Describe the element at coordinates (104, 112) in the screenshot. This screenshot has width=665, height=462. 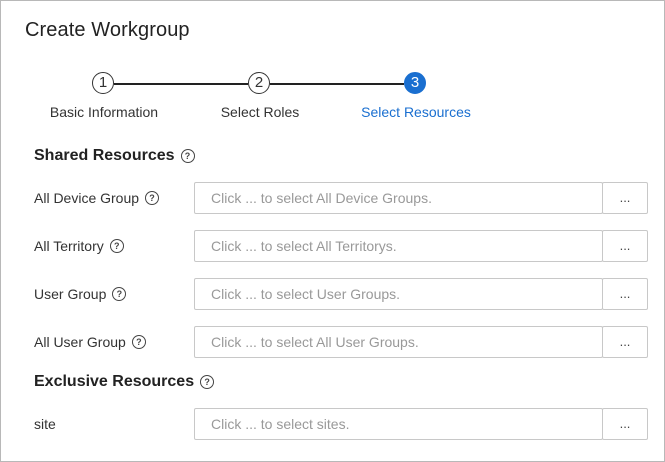
I see `step-1-label: Basic Information` at that location.